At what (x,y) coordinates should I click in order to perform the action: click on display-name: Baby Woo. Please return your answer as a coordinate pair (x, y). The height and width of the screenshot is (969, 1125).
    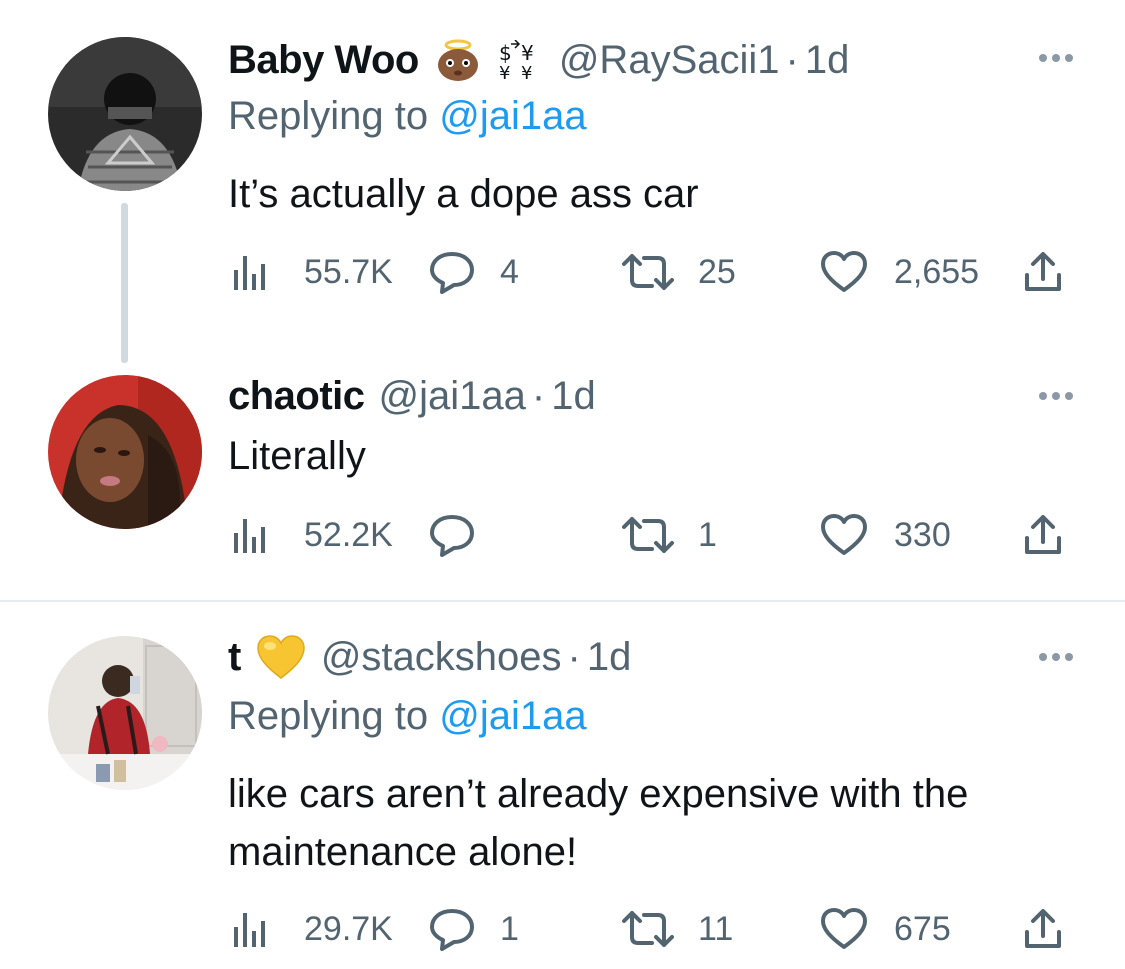
    Looking at the image, I should click on (323, 60).